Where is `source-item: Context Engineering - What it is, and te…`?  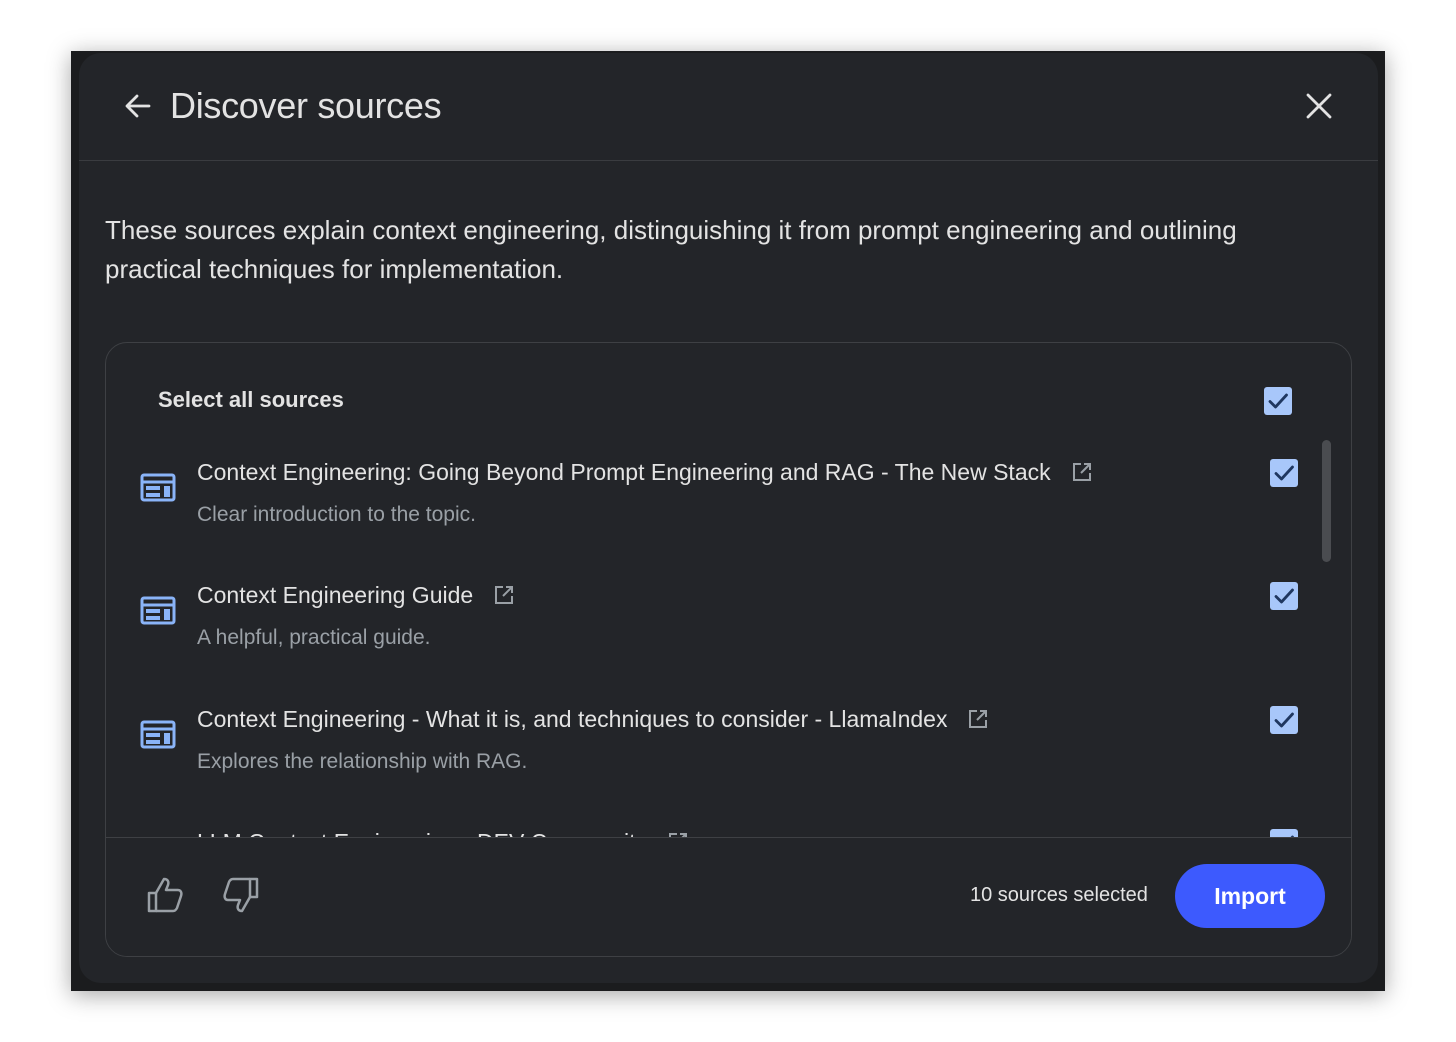 source-item: Context Engineering - What it is, and te… is located at coordinates (728, 755).